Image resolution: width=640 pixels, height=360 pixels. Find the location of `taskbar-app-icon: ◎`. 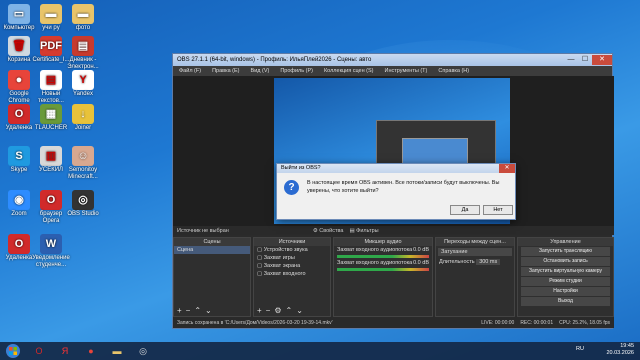

taskbar-app-icon: ◎ is located at coordinates (143, 351).